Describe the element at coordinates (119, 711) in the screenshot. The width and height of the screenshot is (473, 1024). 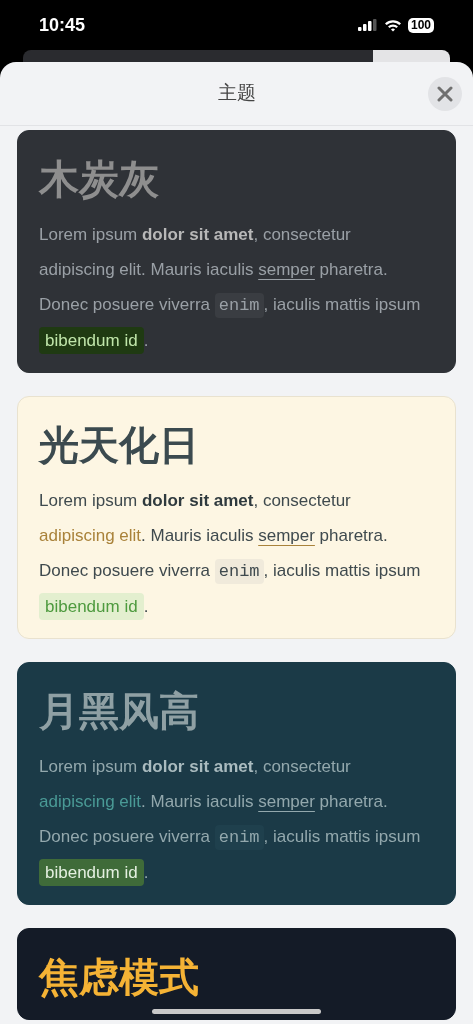
I see `theme-title: 月黑风高` at that location.